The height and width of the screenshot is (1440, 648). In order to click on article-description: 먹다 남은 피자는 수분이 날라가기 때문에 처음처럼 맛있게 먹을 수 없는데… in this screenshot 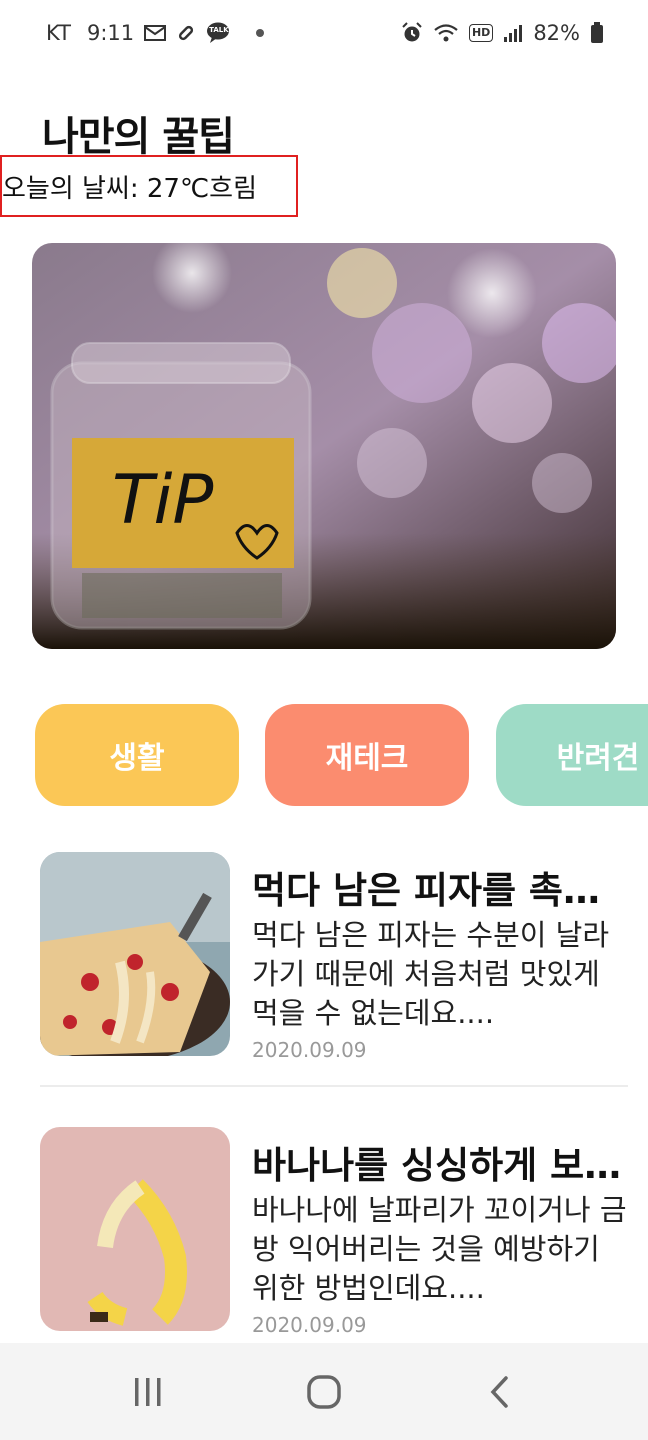, I will do `click(431, 974)`.